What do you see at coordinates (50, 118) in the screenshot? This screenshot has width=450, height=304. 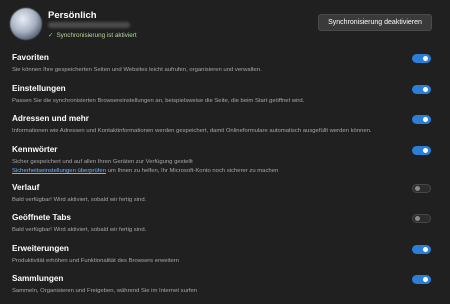 I see `setting-title: Adressen und mehr` at bounding box center [50, 118].